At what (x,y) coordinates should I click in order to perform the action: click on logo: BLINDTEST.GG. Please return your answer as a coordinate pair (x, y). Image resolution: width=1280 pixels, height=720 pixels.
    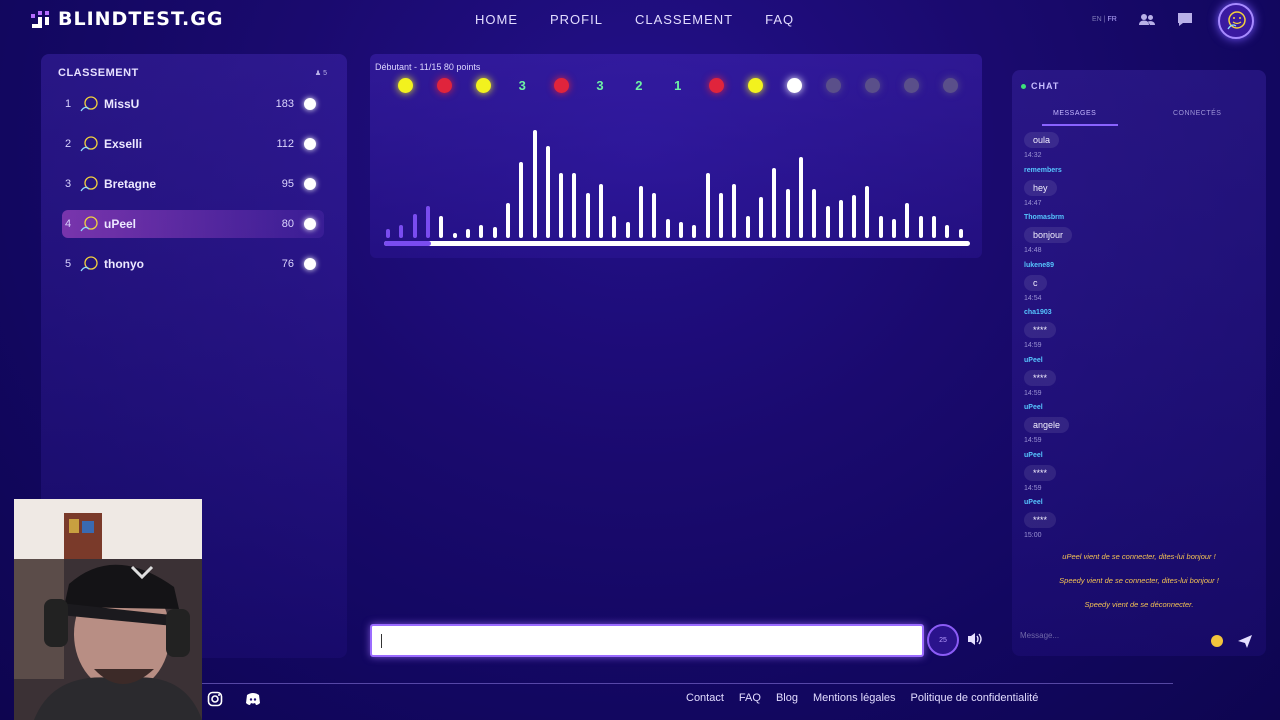
    Looking at the image, I should click on (126, 19).